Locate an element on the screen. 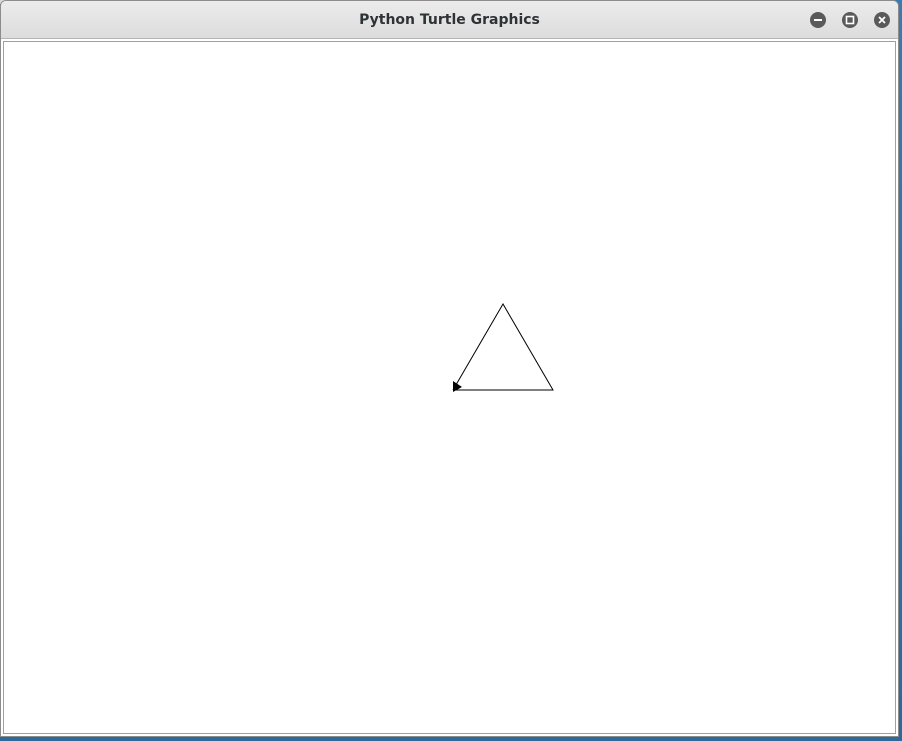  close-icon is located at coordinates (882, 20).